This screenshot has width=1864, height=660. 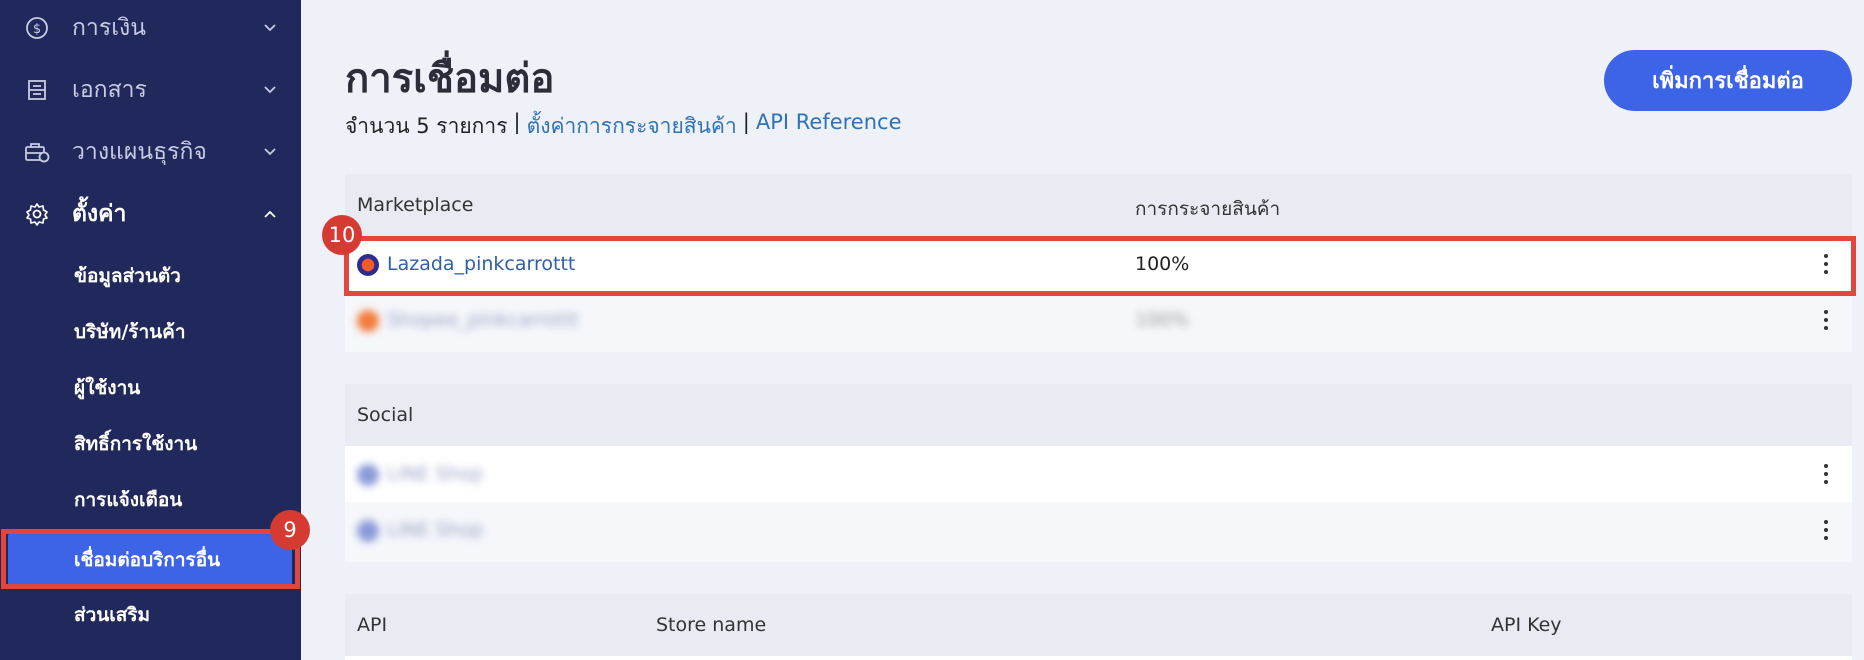 I want to click on distribution-settings-link: ตั้งค่าการกระจายสินค้า, so click(x=632, y=126).